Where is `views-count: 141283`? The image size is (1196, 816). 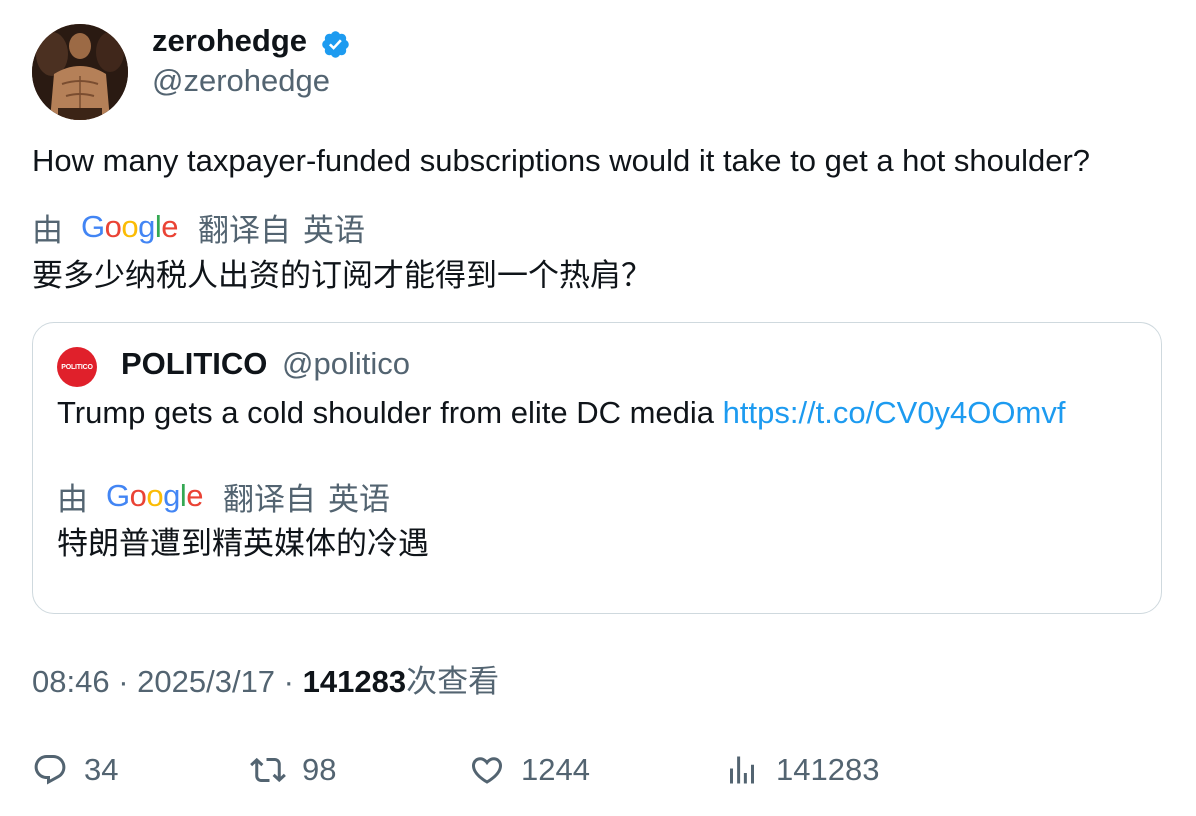 views-count: 141283 is located at coordinates (354, 681).